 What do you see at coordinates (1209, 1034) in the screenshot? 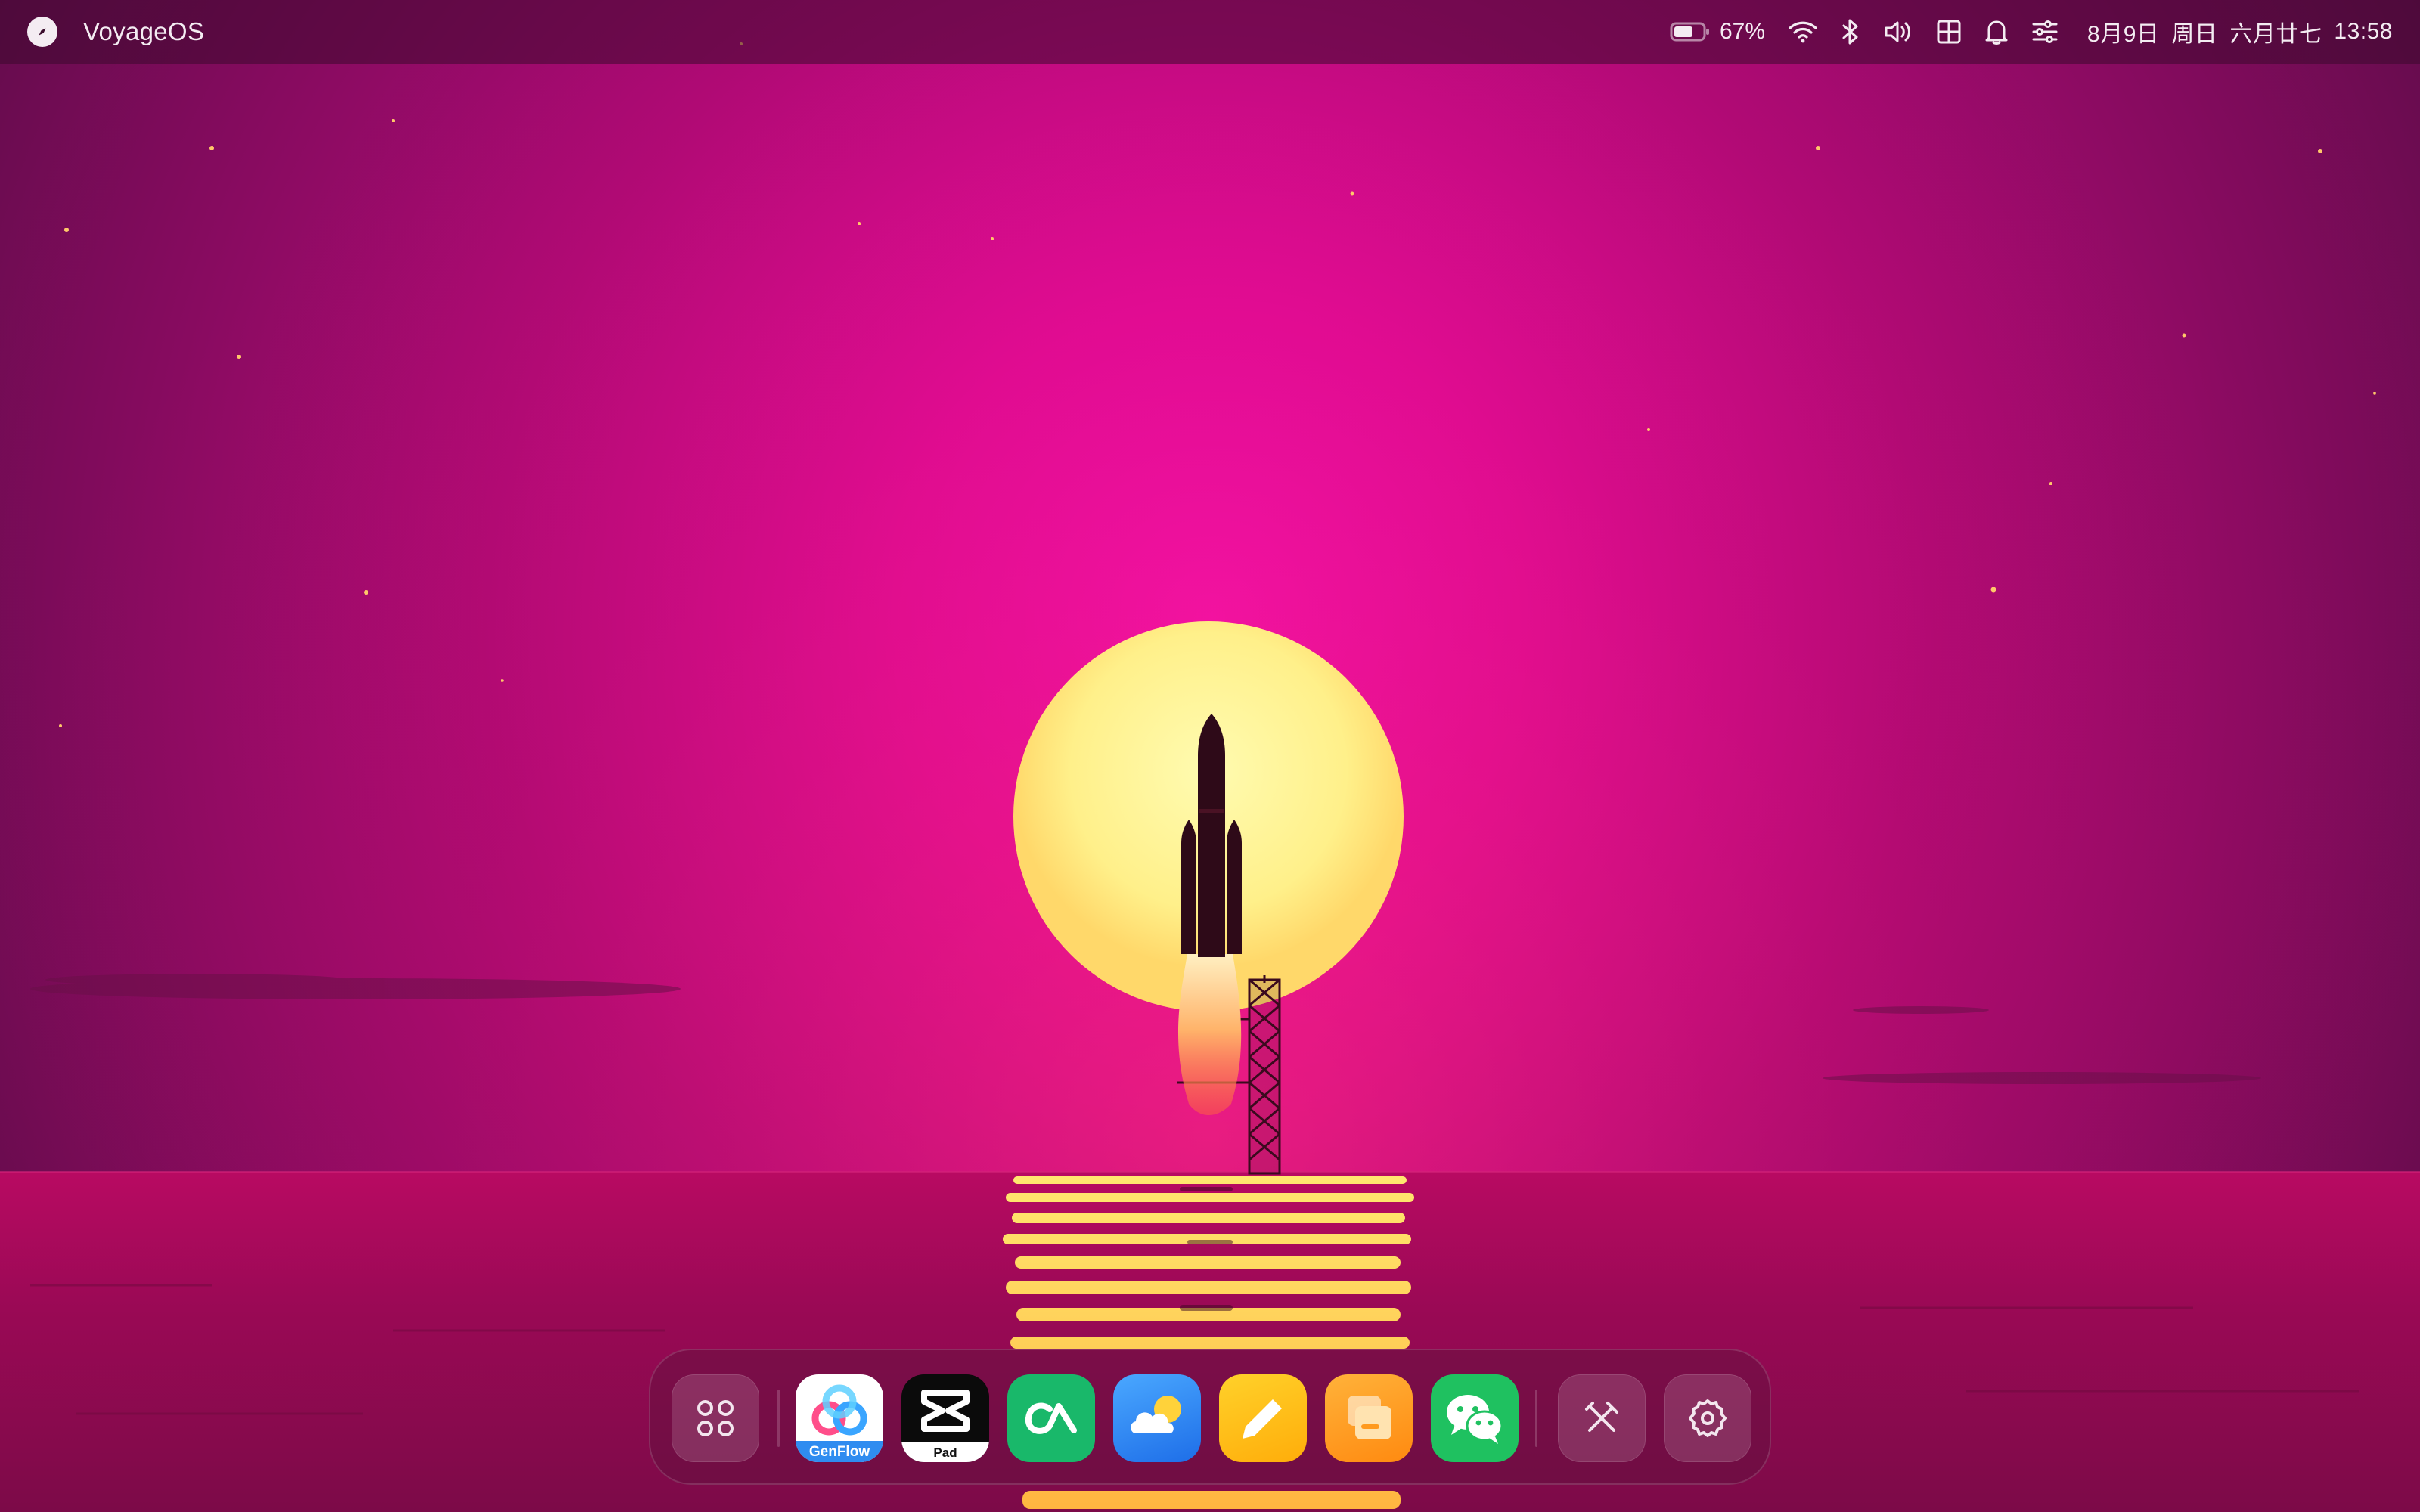
I see `rocket-exhaust` at bounding box center [1209, 1034].